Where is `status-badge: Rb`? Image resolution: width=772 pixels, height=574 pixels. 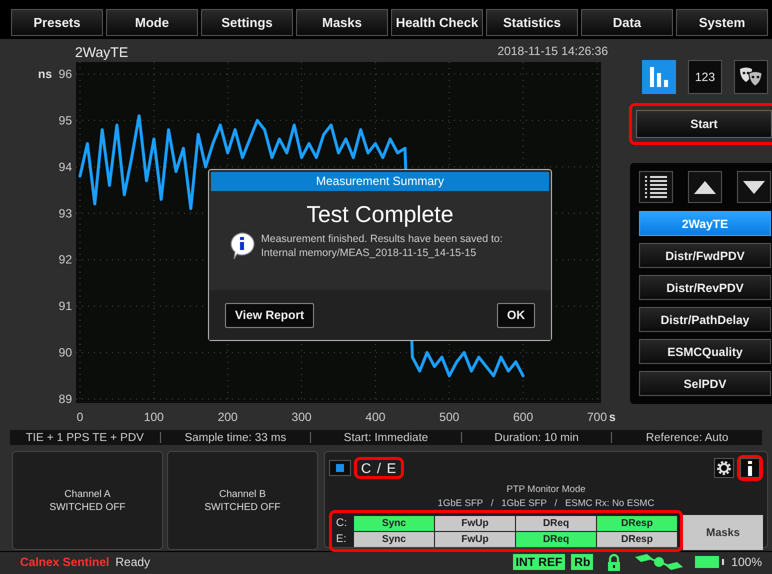 status-badge: Rb is located at coordinates (582, 562).